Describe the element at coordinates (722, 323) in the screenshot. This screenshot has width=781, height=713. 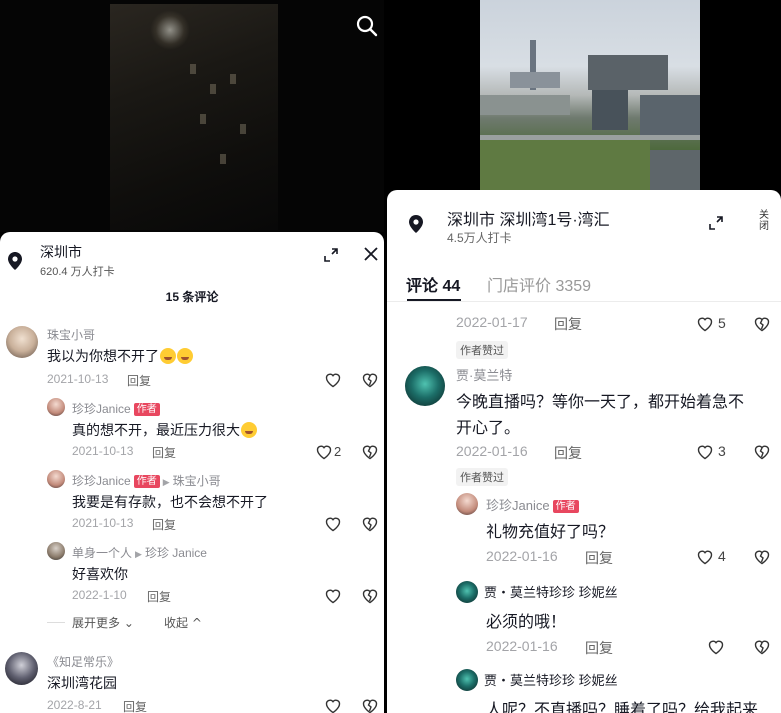
I see `like-count: 5` at that location.